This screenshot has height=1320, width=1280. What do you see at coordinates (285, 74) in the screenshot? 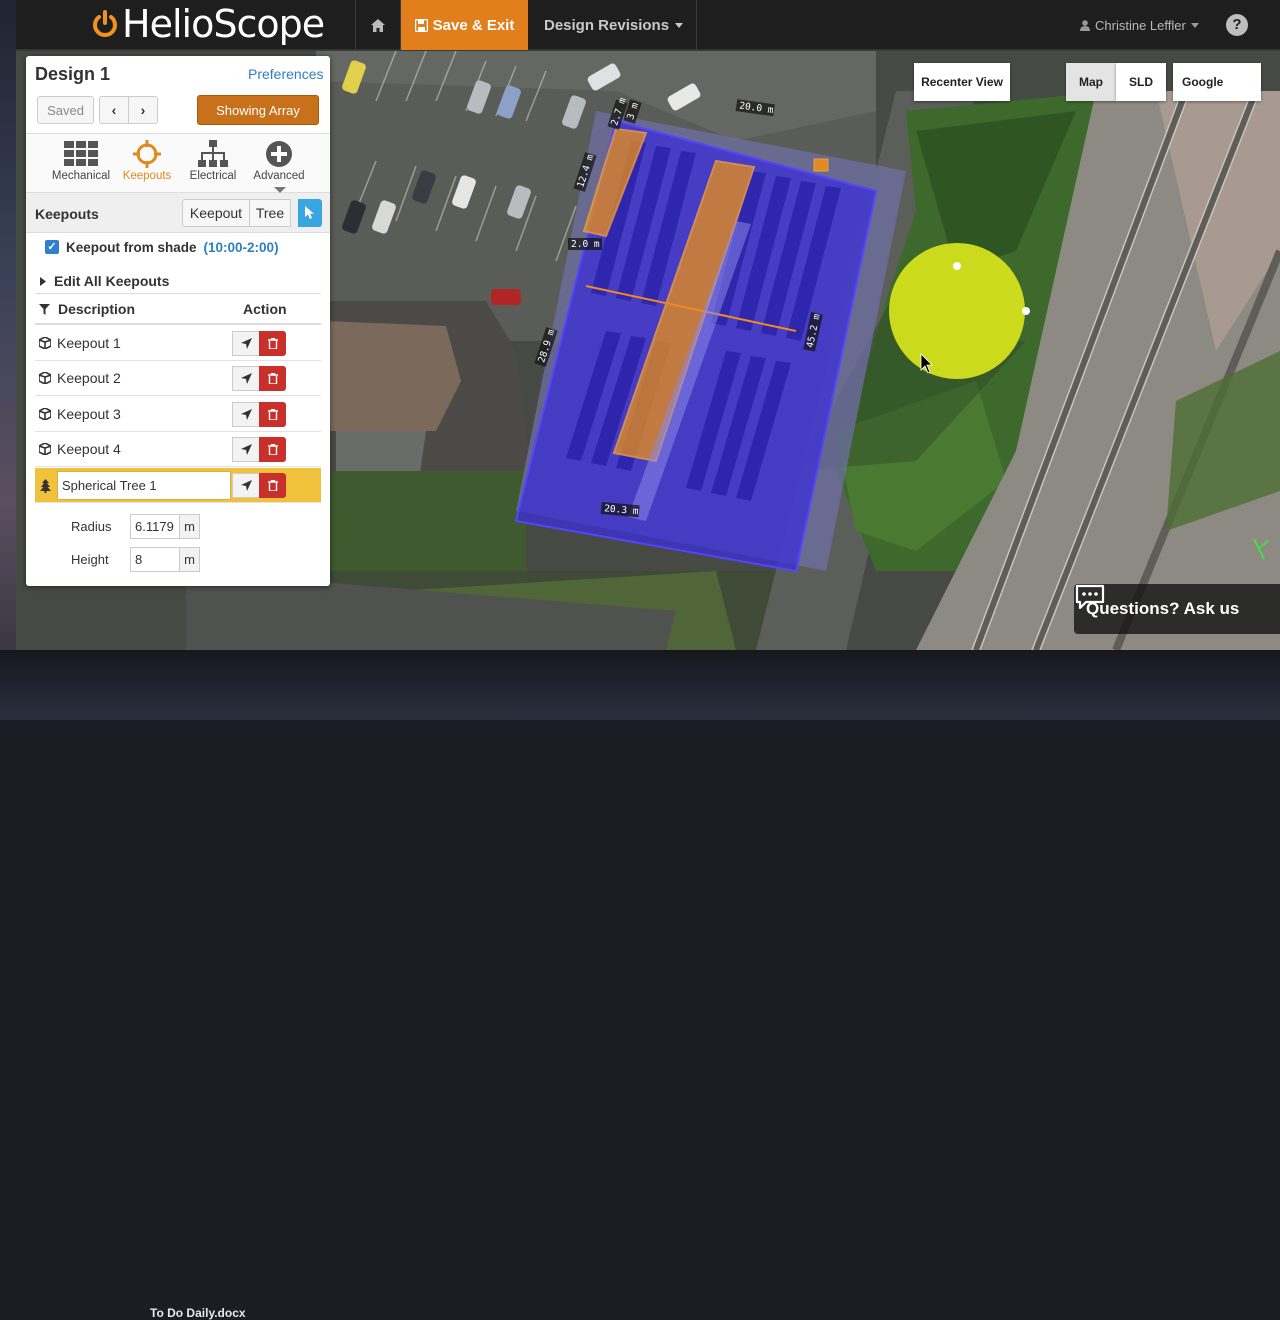
I see `preferences-link: Preferences` at bounding box center [285, 74].